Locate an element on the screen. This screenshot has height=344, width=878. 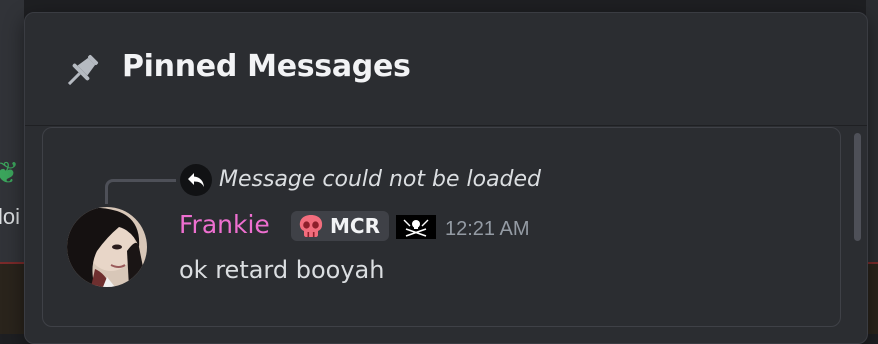
avatar is located at coordinates (107, 247).